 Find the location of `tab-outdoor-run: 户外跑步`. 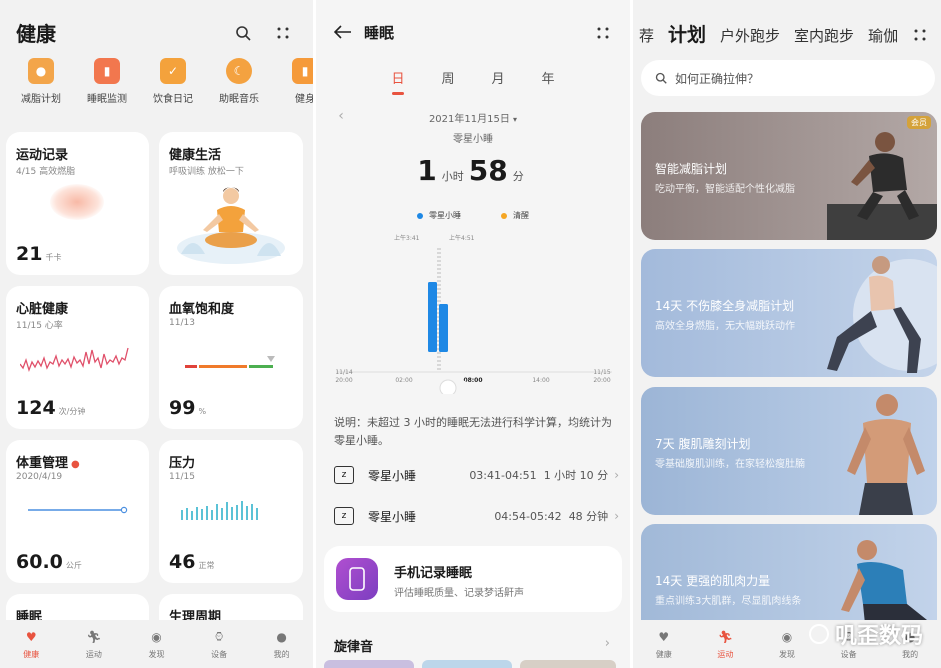

tab-outdoor-run: 户外跑步 is located at coordinates (750, 35).